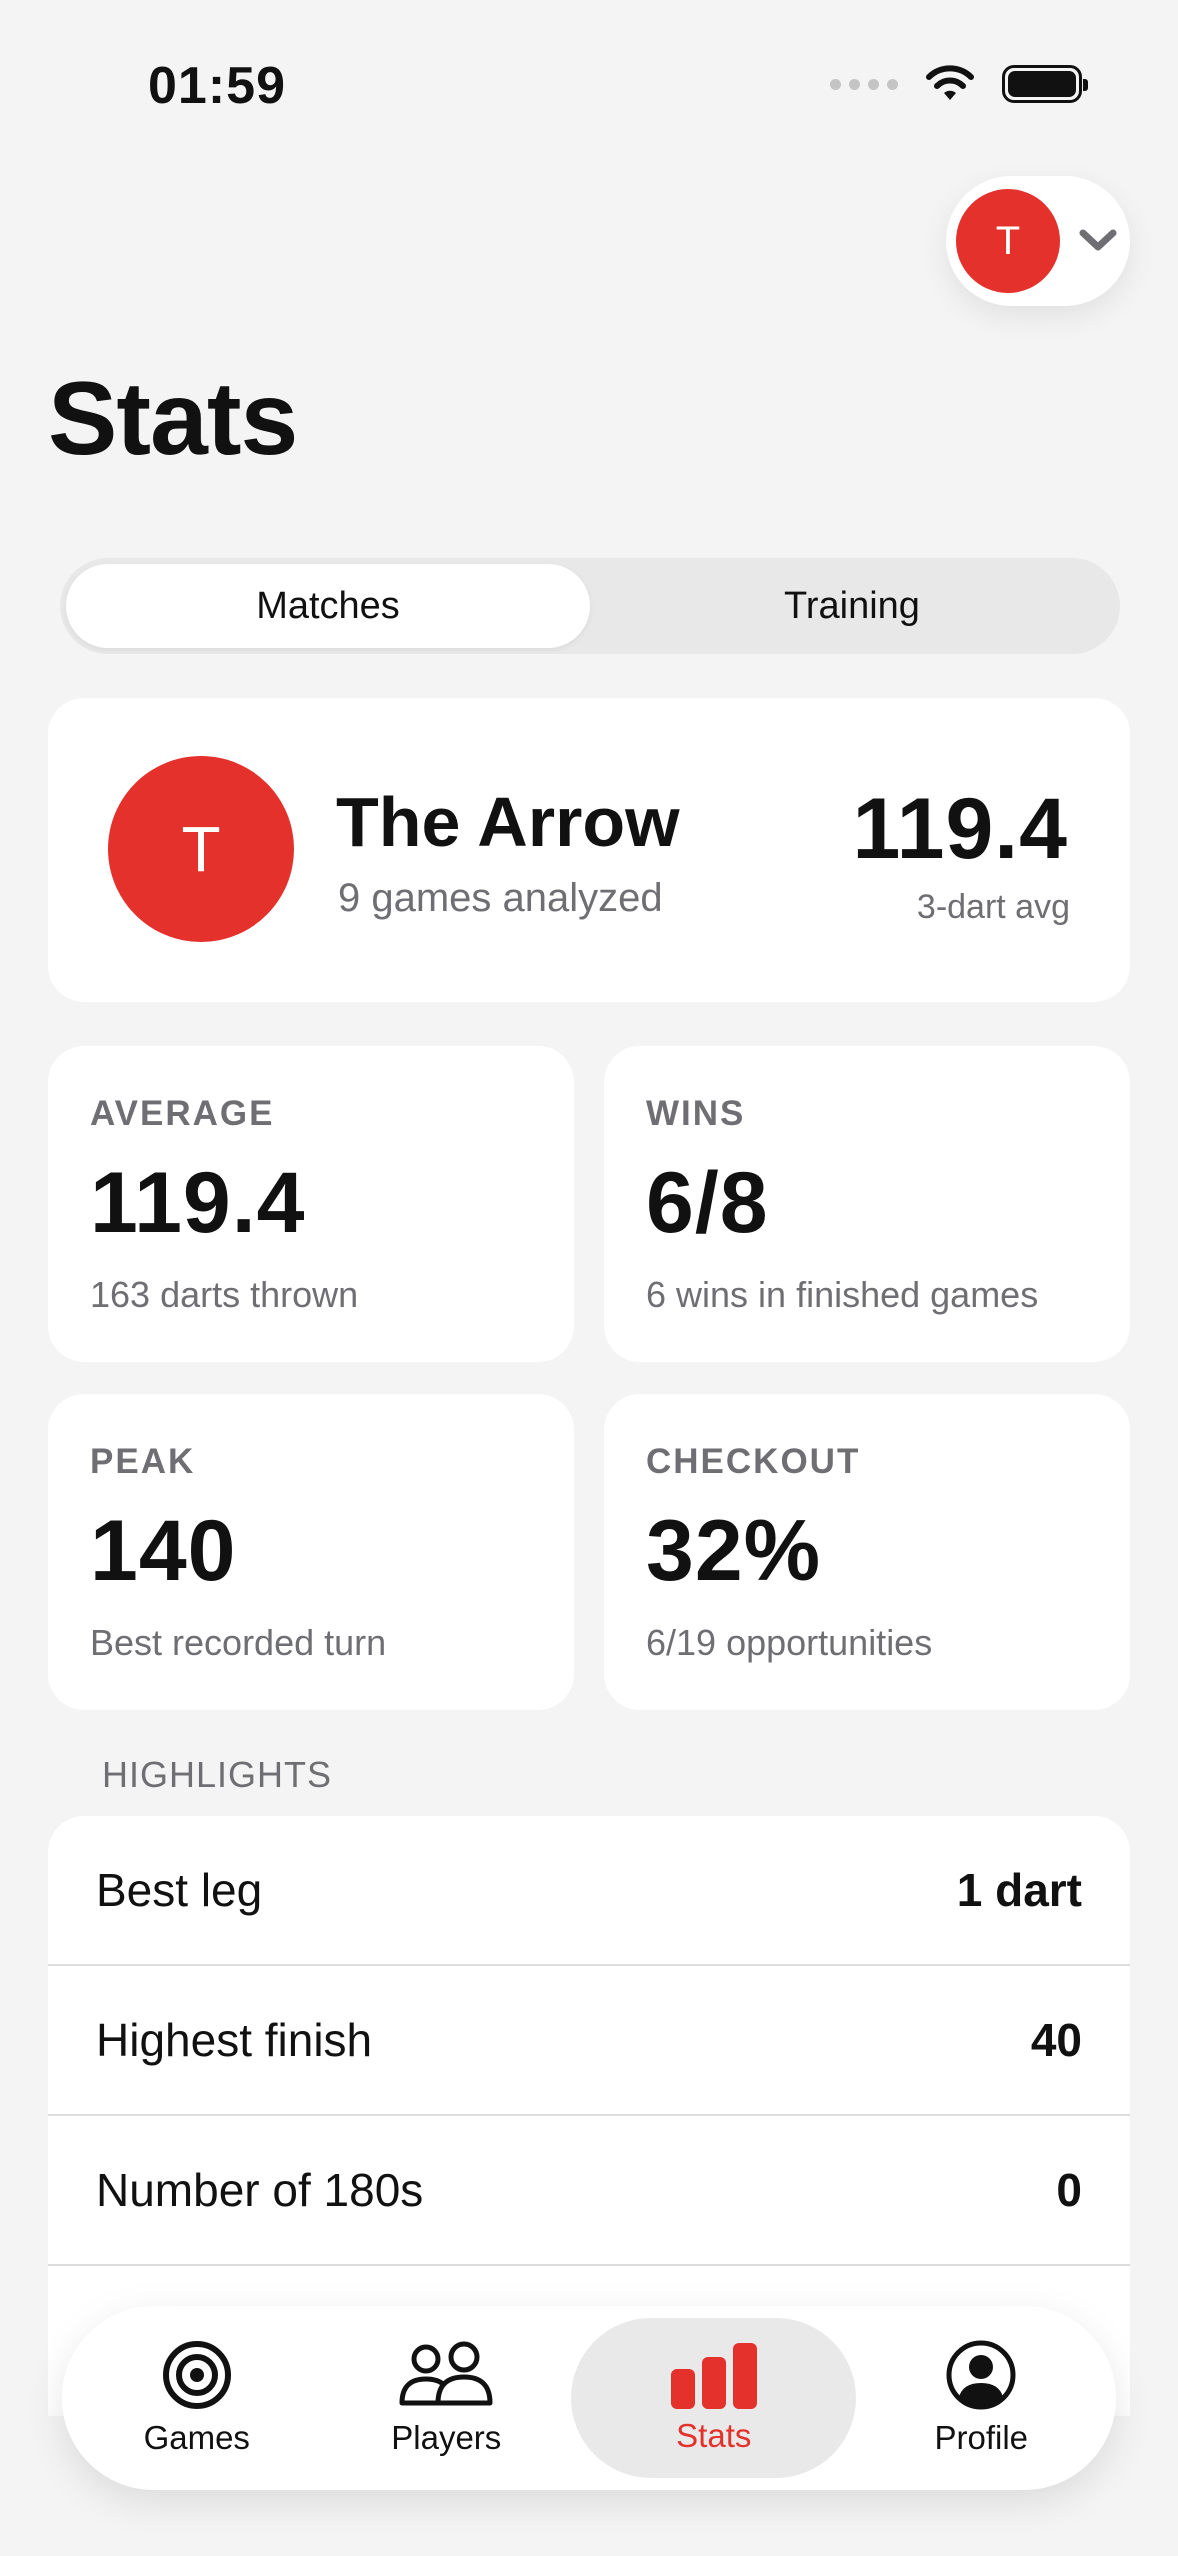 This screenshot has width=1178, height=2556. I want to click on tab-players: Players, so click(447, 2398).